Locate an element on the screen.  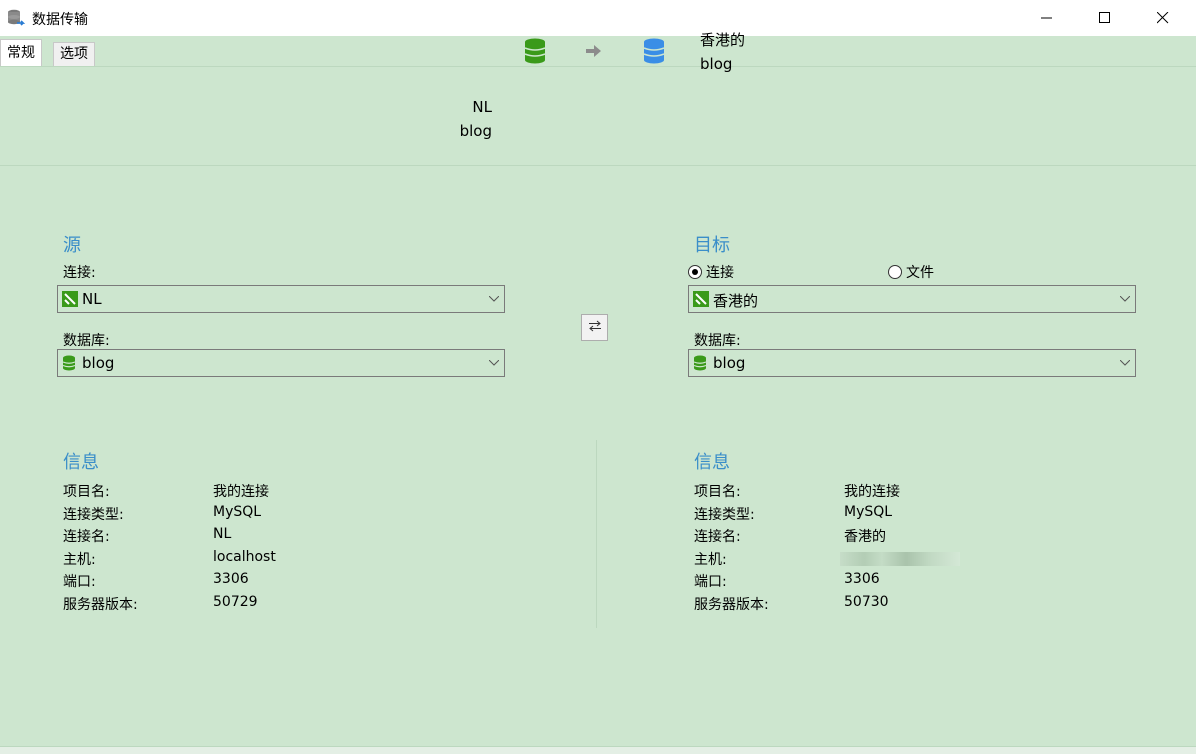
source-connection-value: NL is located at coordinates (92, 299).